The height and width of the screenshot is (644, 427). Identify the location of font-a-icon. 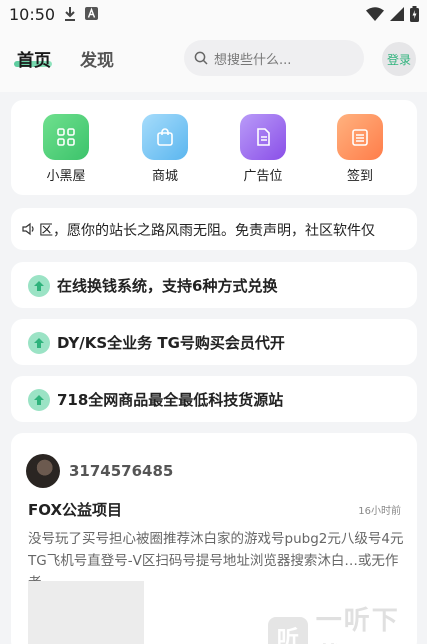
(91, 13).